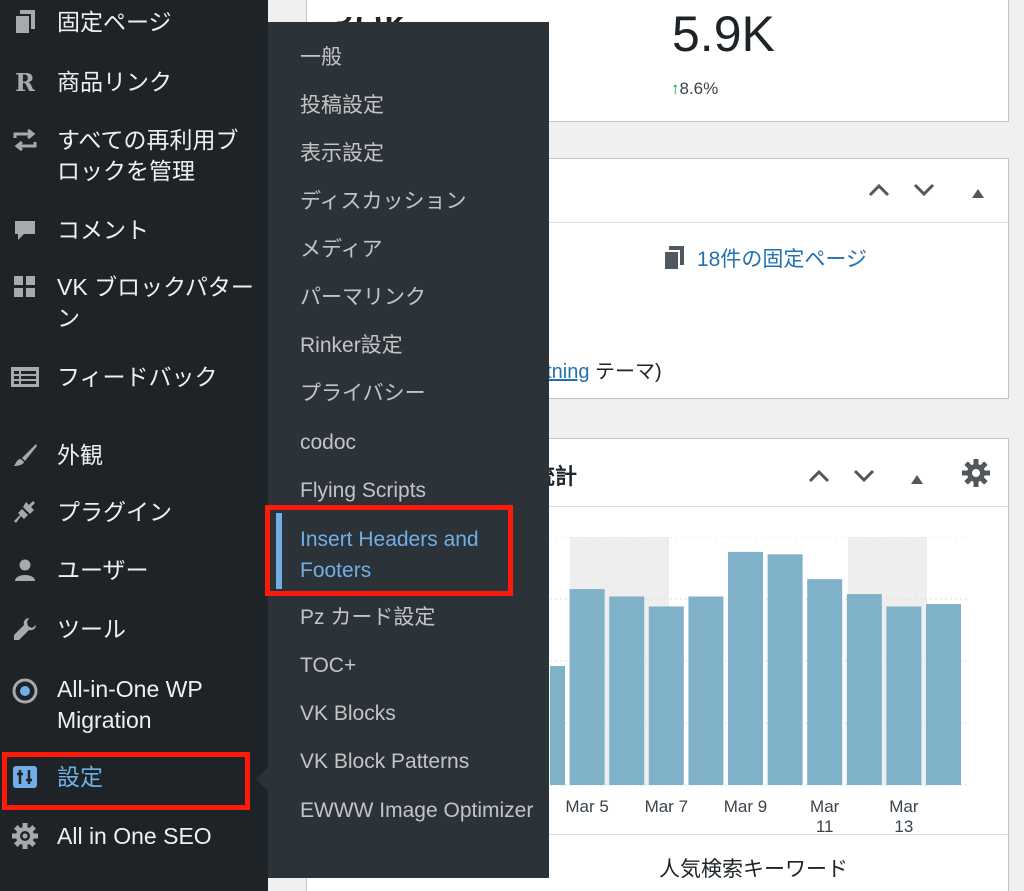  I want to click on sidebar-item-label: すべての再利用ブロックを管理, so click(148, 155).